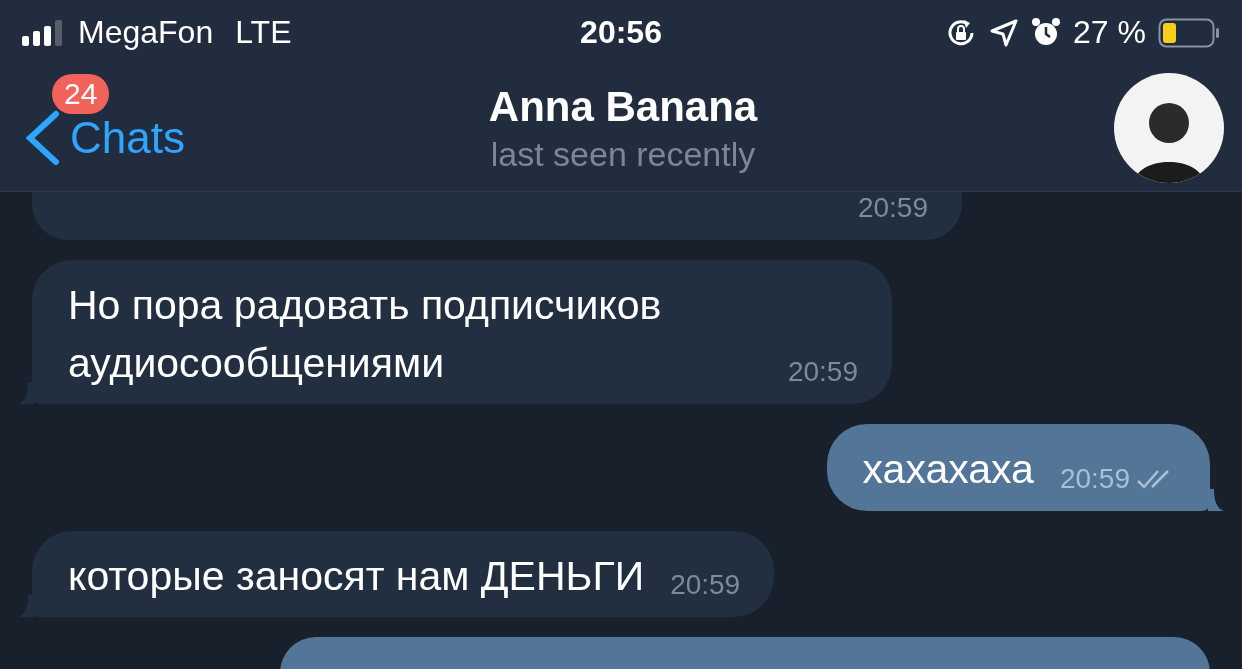  What do you see at coordinates (623, 154) in the screenshot?
I see `last-seen-status: last seen recently` at bounding box center [623, 154].